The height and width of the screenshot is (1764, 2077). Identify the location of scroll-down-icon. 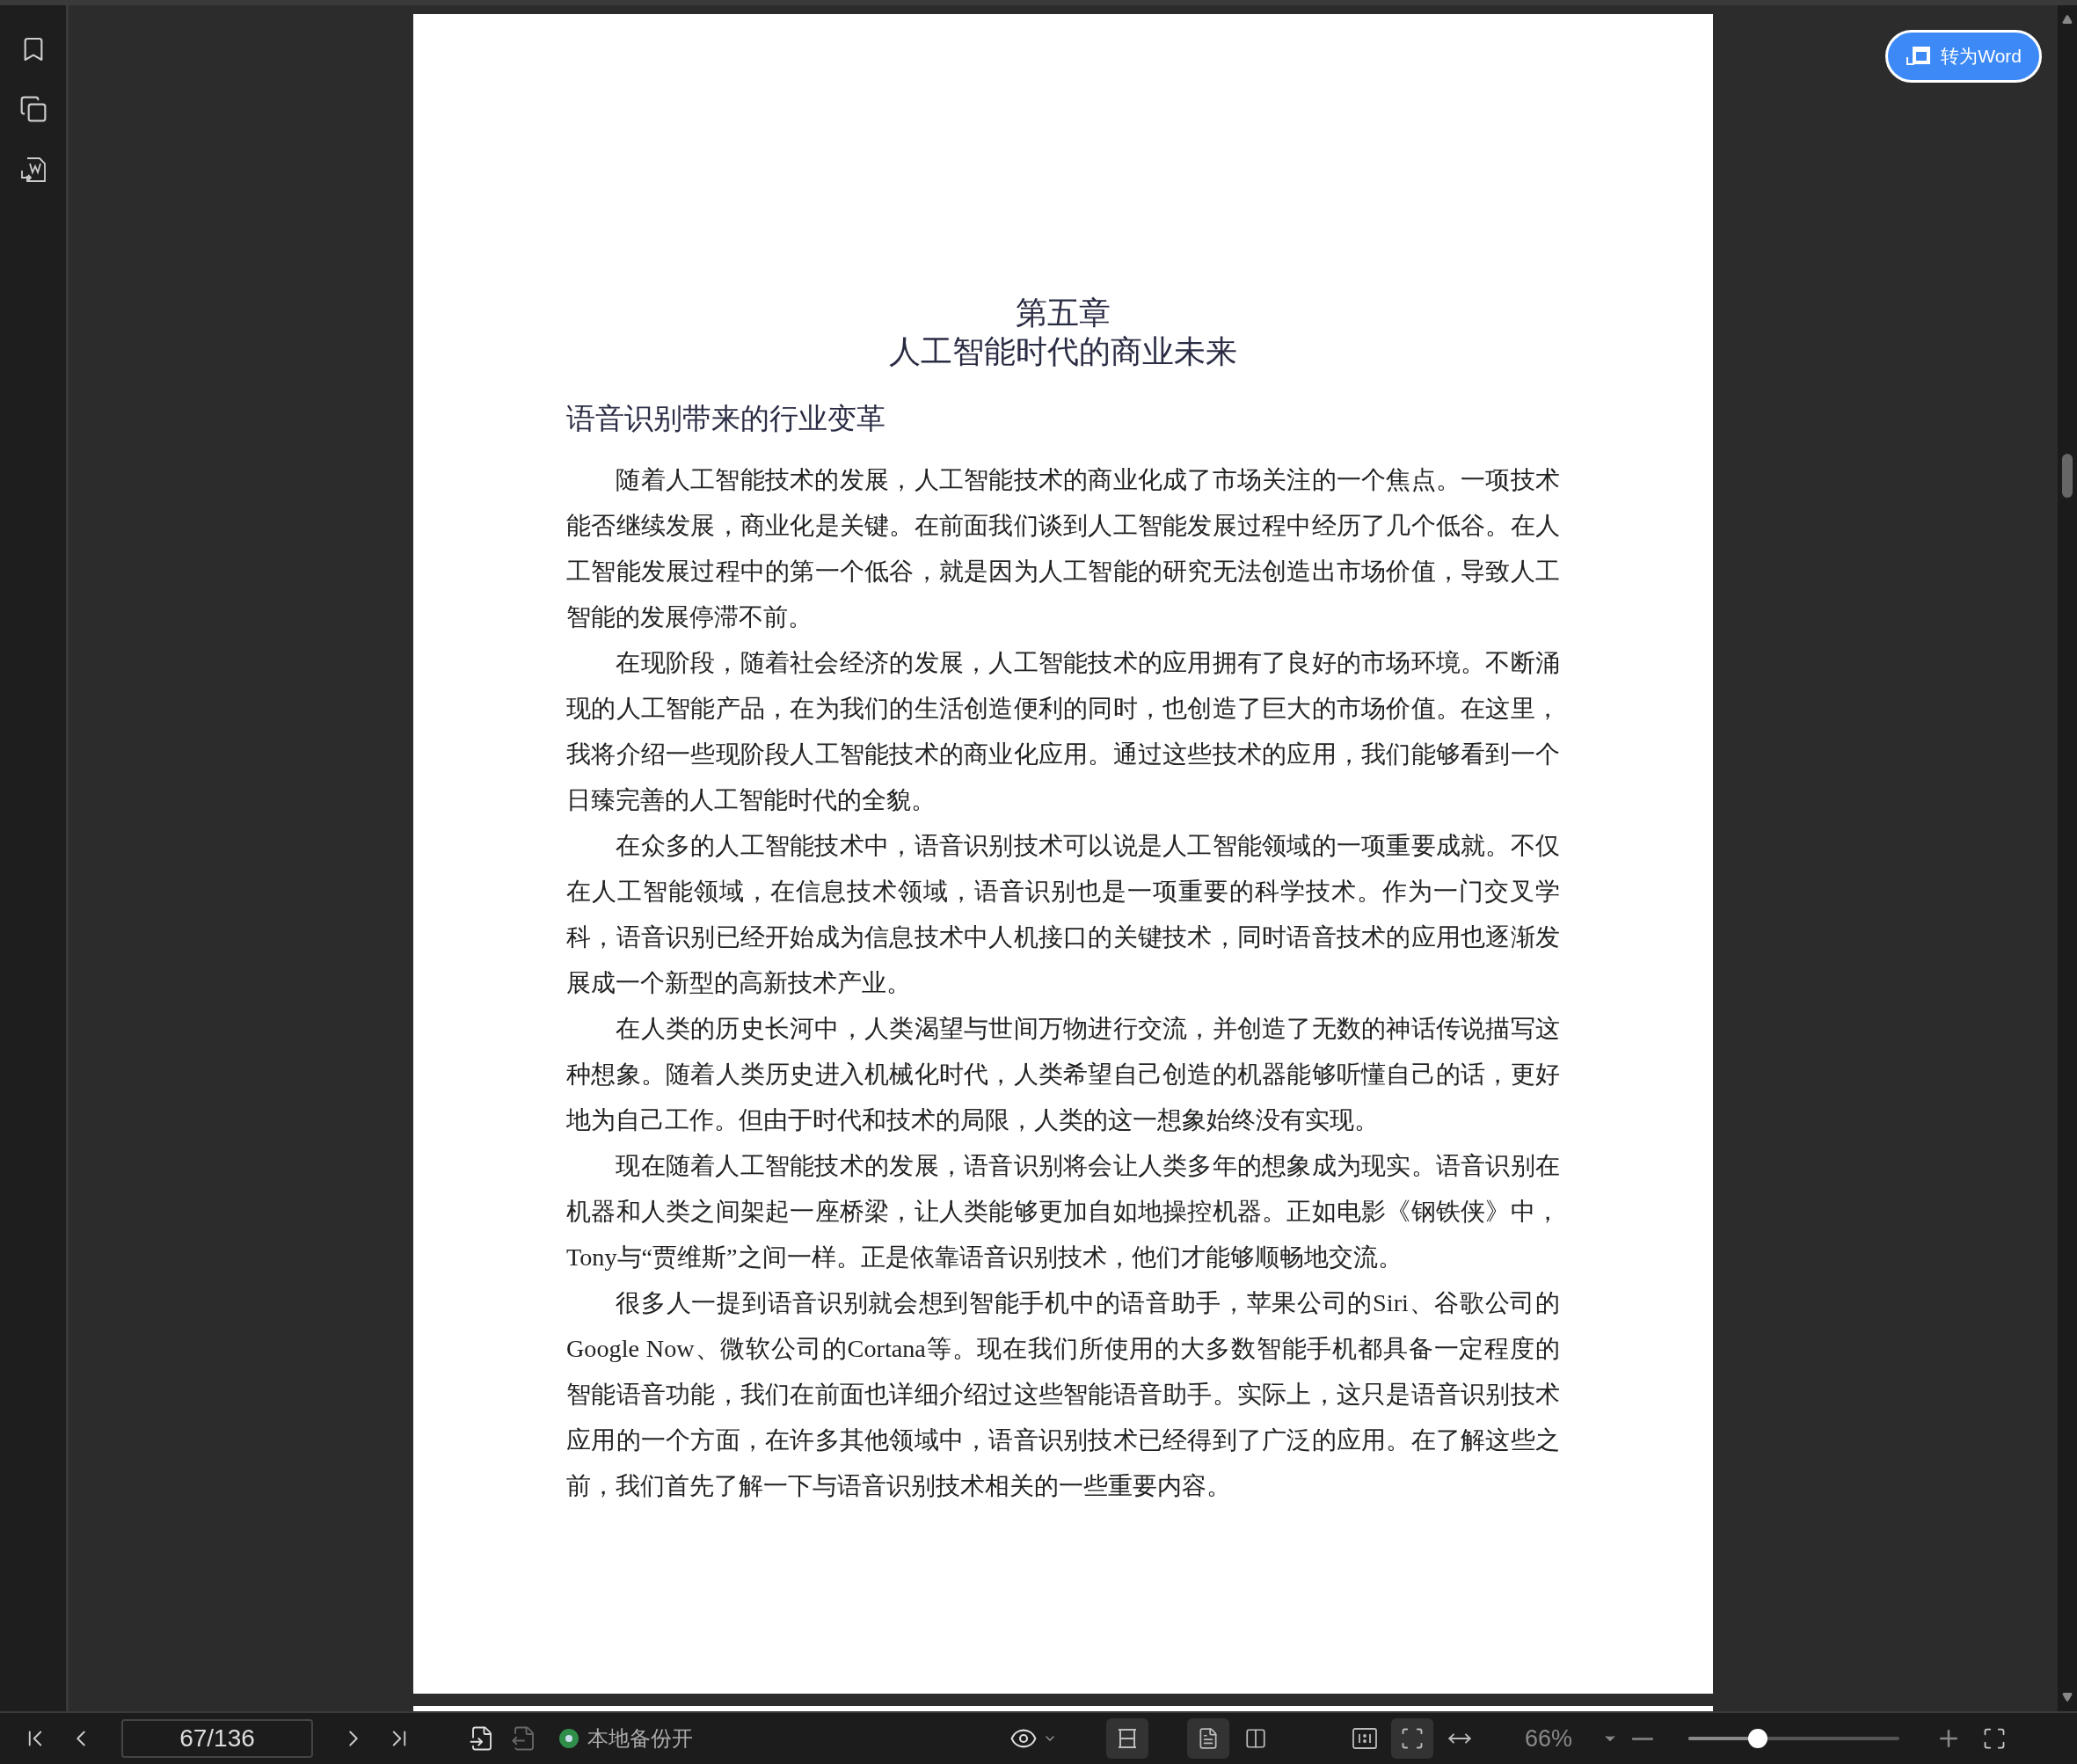
(2067, 1697).